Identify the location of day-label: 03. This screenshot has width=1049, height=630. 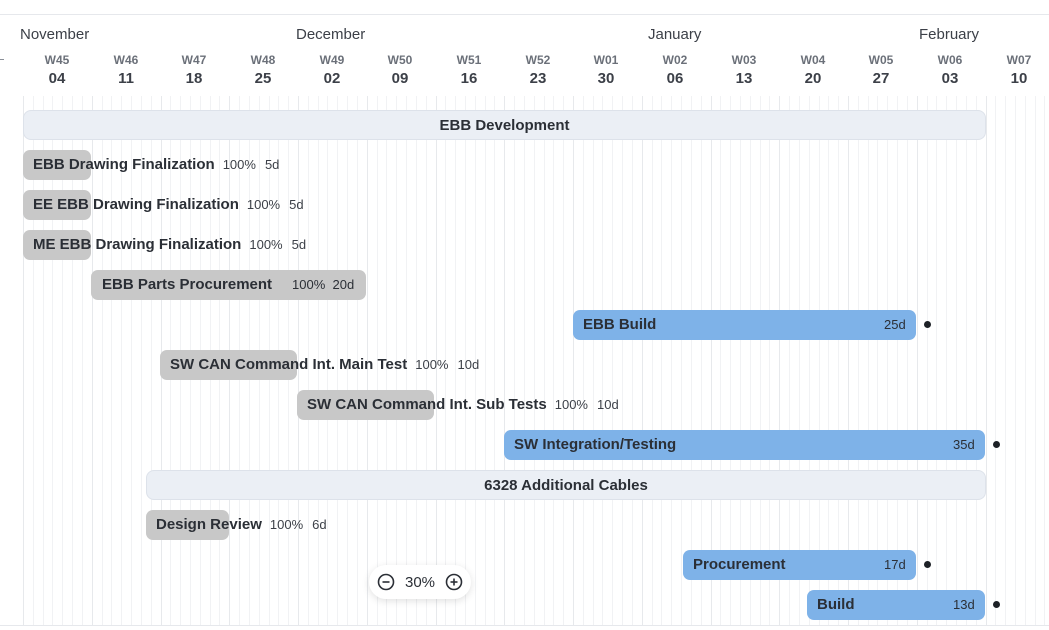
(950, 78).